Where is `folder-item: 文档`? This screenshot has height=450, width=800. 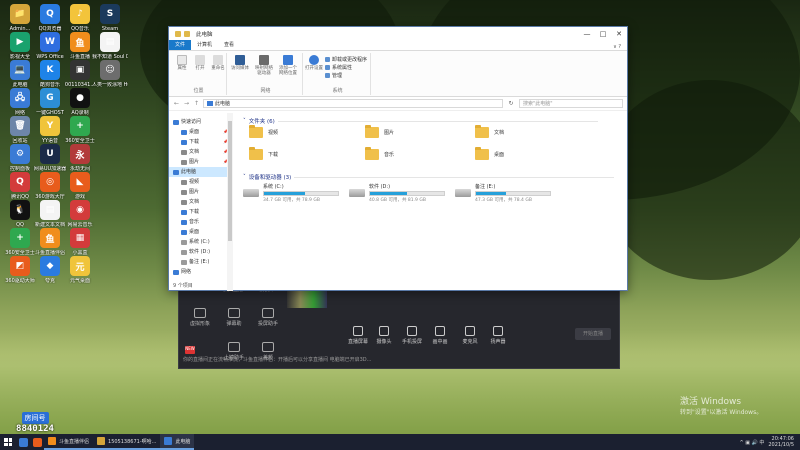
folder-item: 文档 is located at coordinates (489, 131).